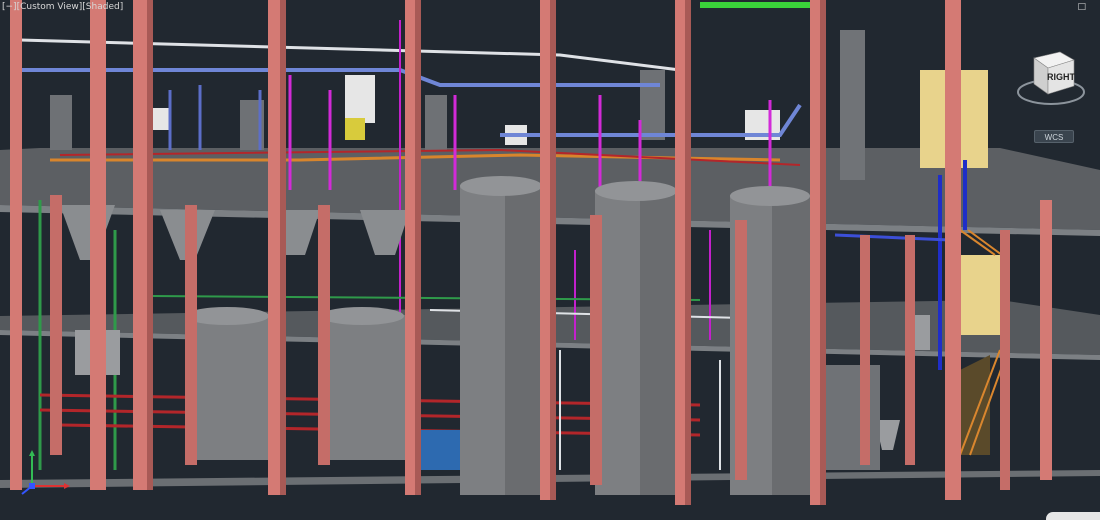  I want to click on wcs-menu-button: WCS, so click(1054, 136).